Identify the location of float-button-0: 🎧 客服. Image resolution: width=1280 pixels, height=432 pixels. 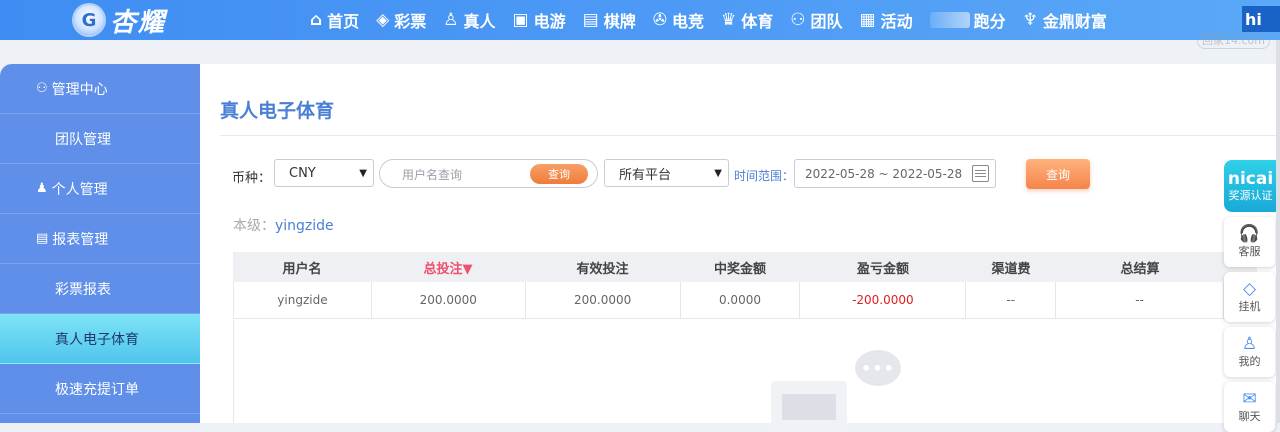
(1249, 242).